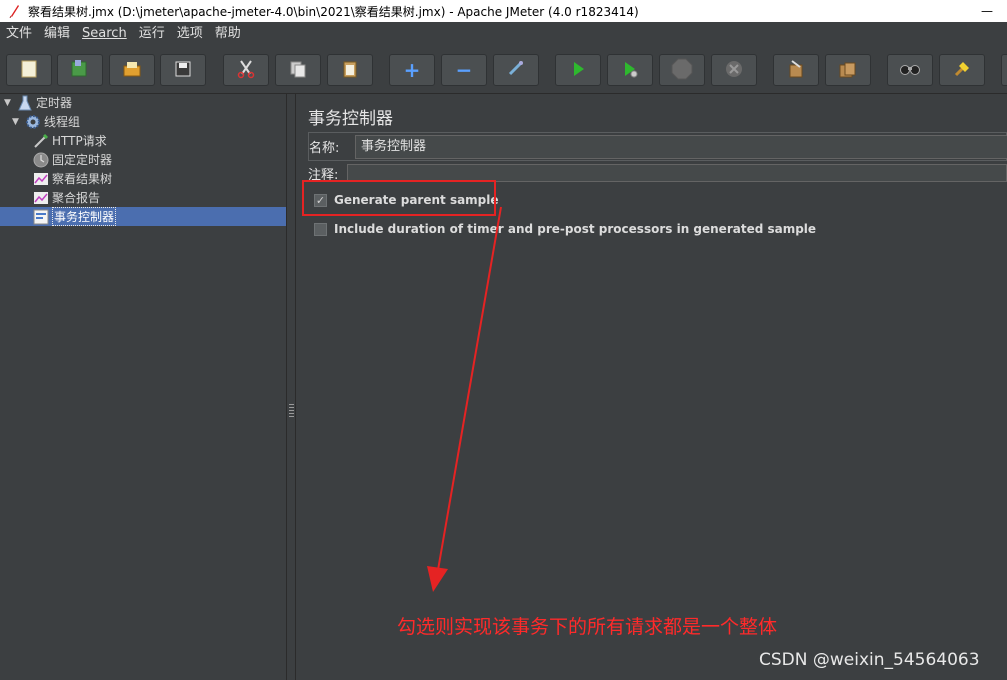 Image resolution: width=1007 pixels, height=680 pixels. What do you see at coordinates (41, 141) in the screenshot?
I see `sampler-icon` at bounding box center [41, 141].